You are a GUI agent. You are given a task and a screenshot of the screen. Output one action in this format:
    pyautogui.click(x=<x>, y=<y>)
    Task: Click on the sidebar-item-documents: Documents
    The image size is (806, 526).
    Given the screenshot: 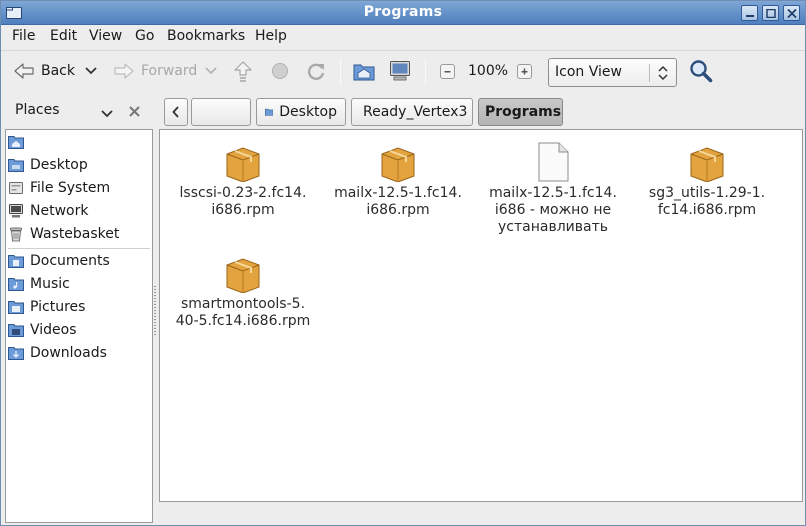 What is the action you would take?
    pyautogui.click(x=59, y=261)
    